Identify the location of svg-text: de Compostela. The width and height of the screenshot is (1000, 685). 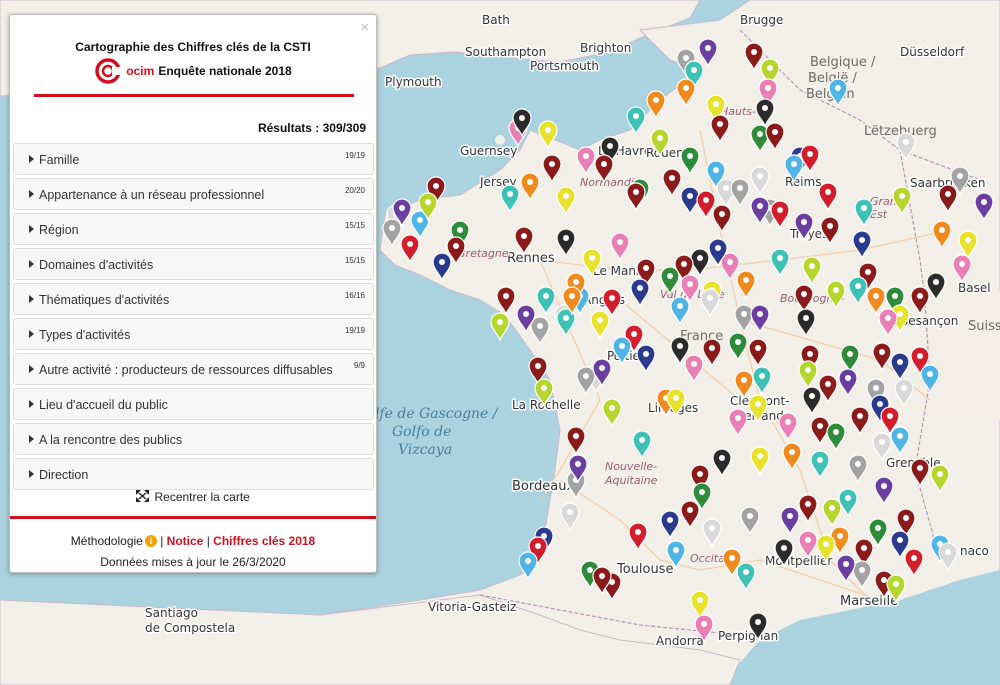
(190, 628).